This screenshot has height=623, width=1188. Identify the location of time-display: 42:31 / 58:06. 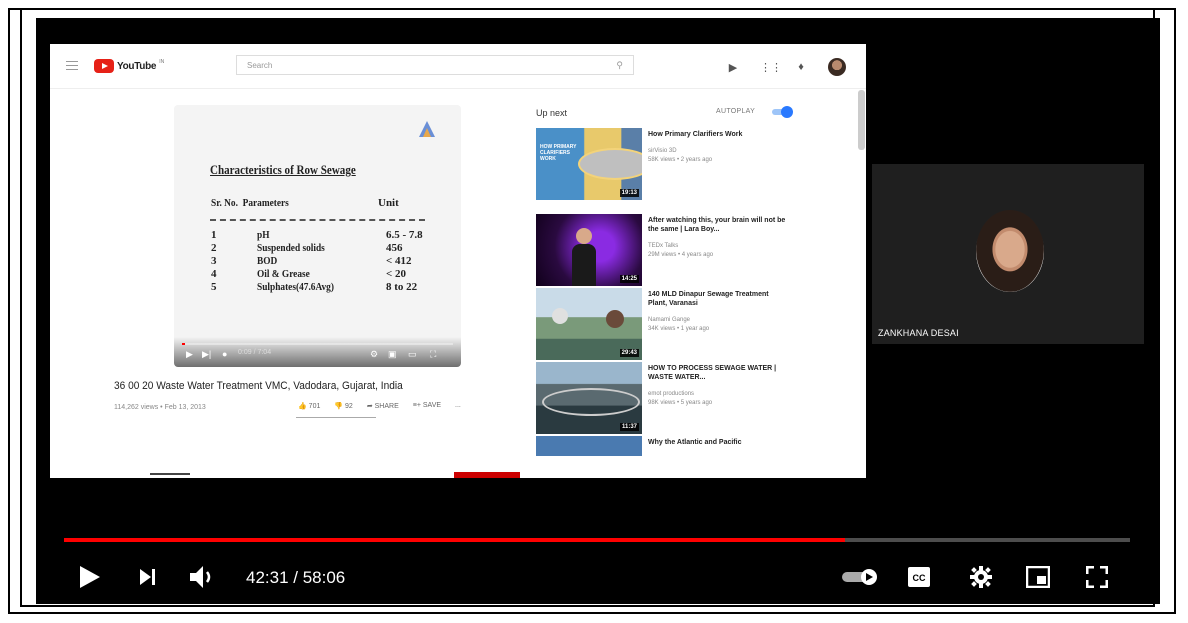
(296, 577).